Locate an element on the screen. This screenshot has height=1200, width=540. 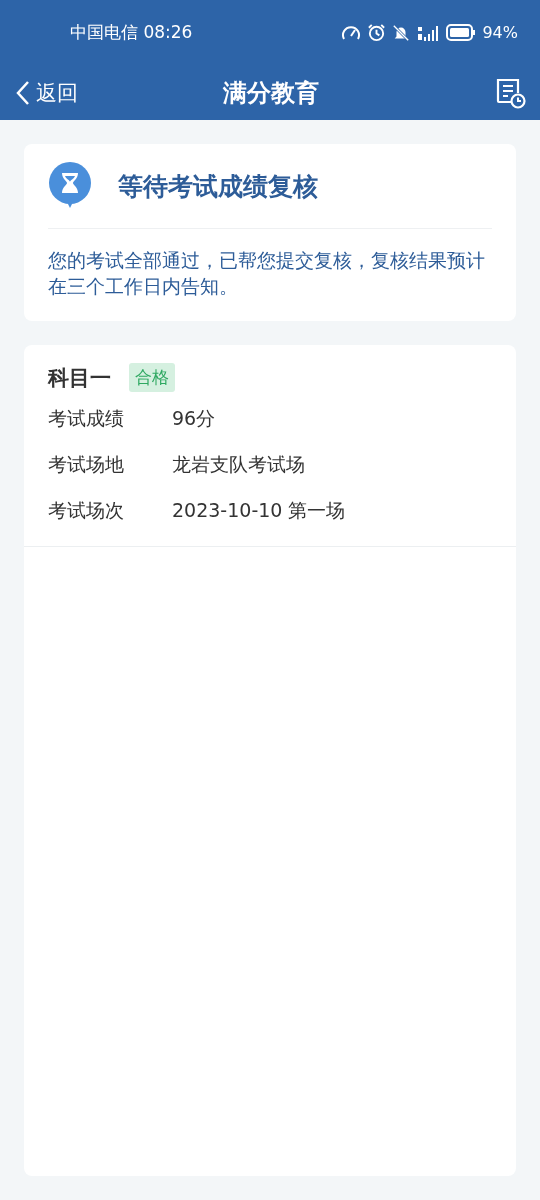
hourglass-icon is located at coordinates (70, 186).